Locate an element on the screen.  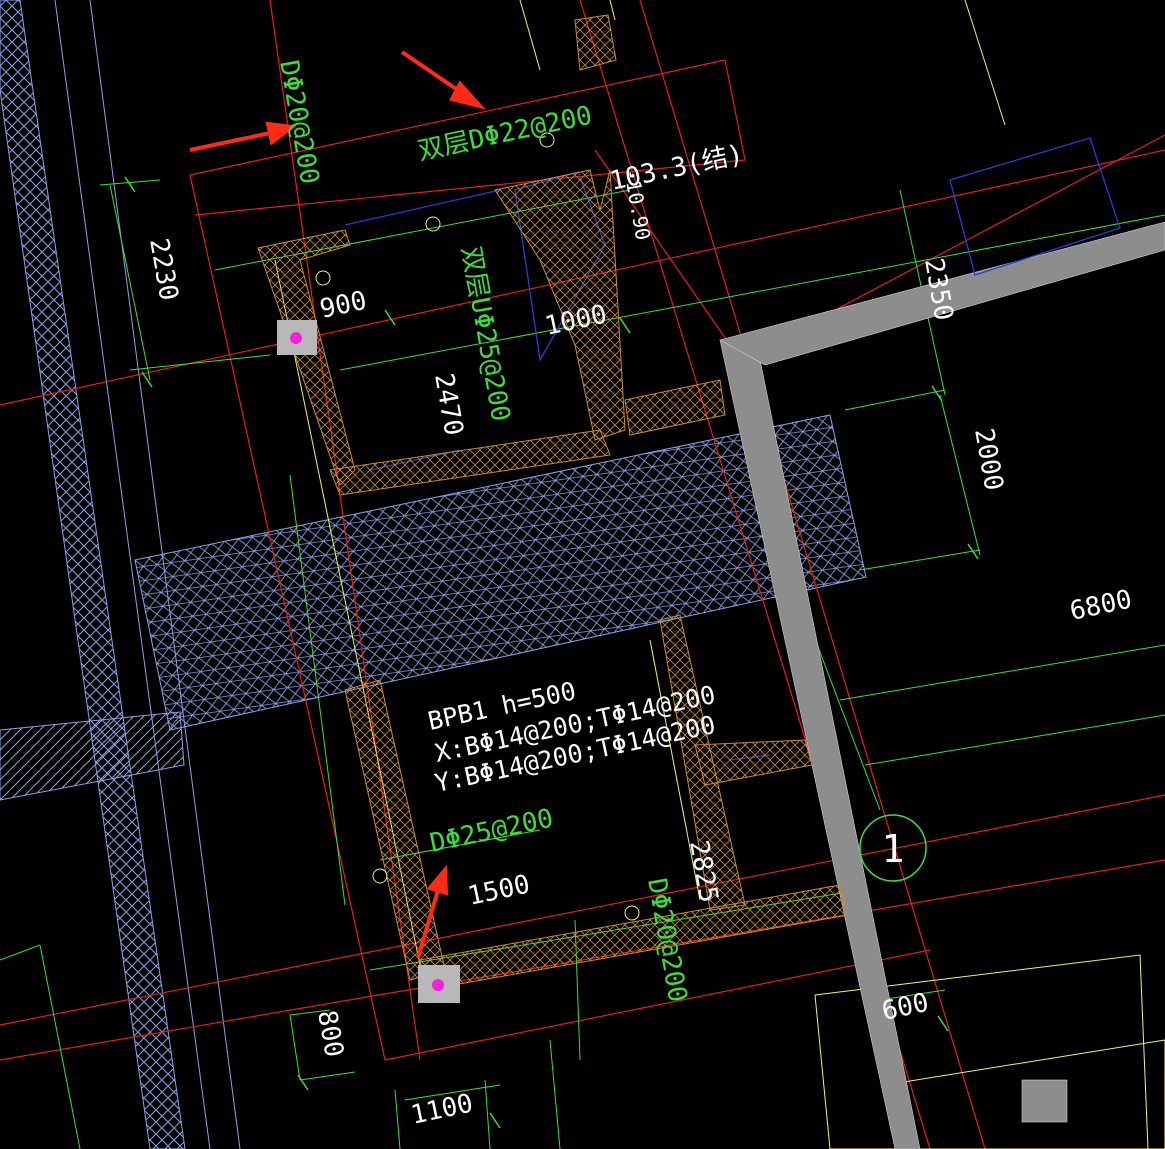
axis-bubble-label: 1 is located at coordinates (893, 849).